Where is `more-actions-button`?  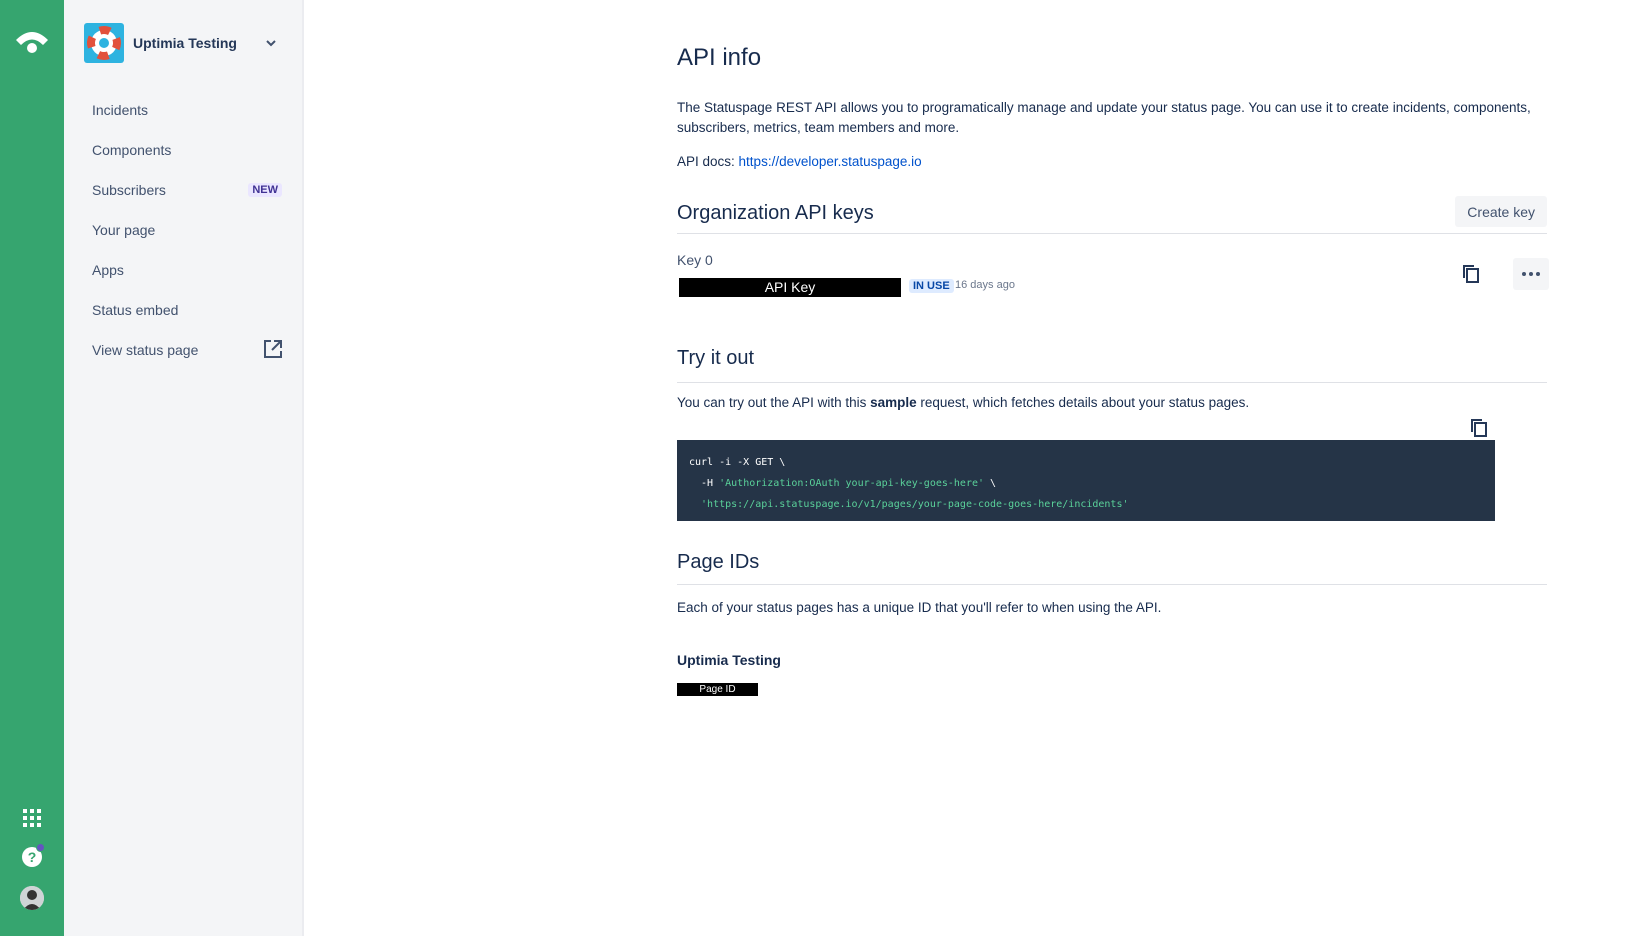
more-actions-button is located at coordinates (1531, 274).